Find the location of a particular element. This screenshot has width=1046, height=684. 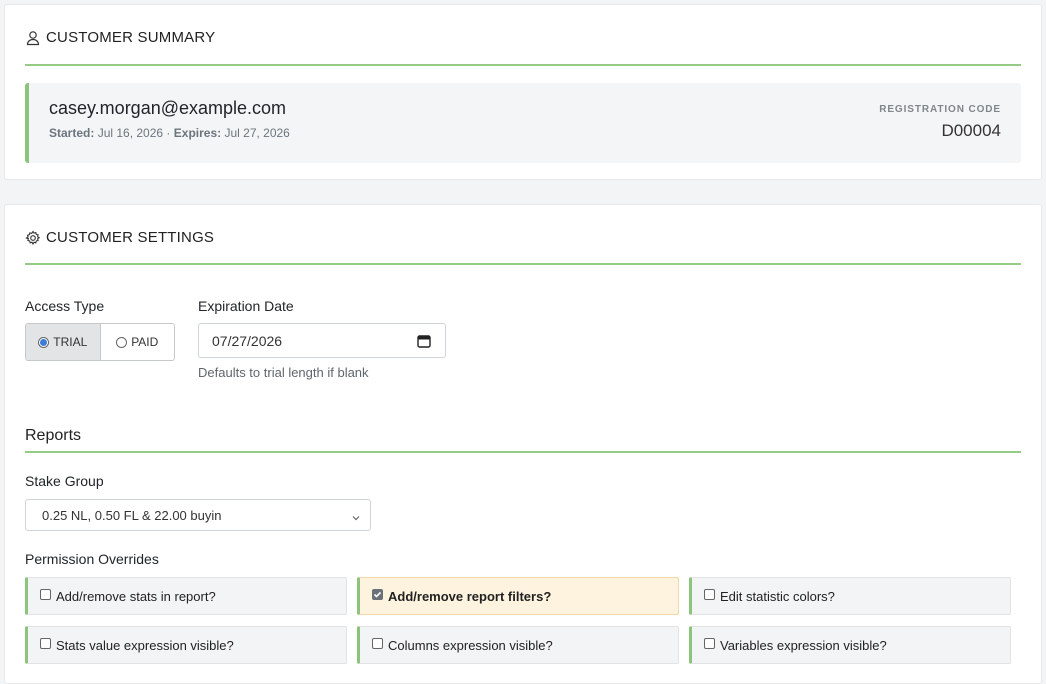

permission-label: Stats value expression visible? is located at coordinates (145, 645).